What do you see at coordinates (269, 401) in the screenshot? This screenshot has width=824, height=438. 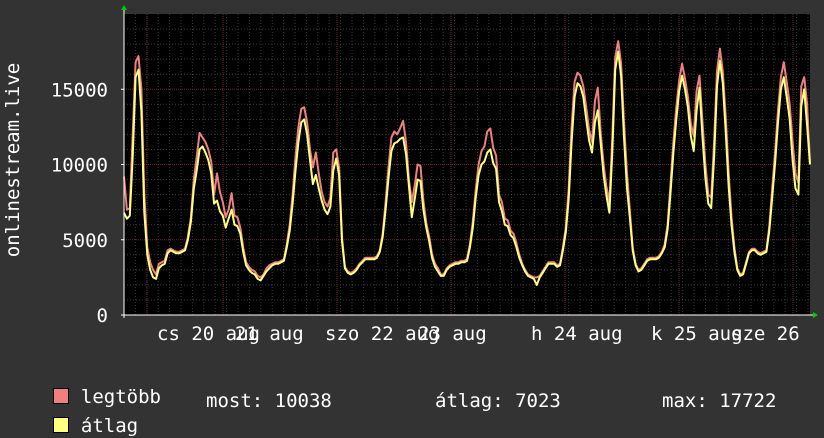 I see `stat-most: most: 10038` at bounding box center [269, 401].